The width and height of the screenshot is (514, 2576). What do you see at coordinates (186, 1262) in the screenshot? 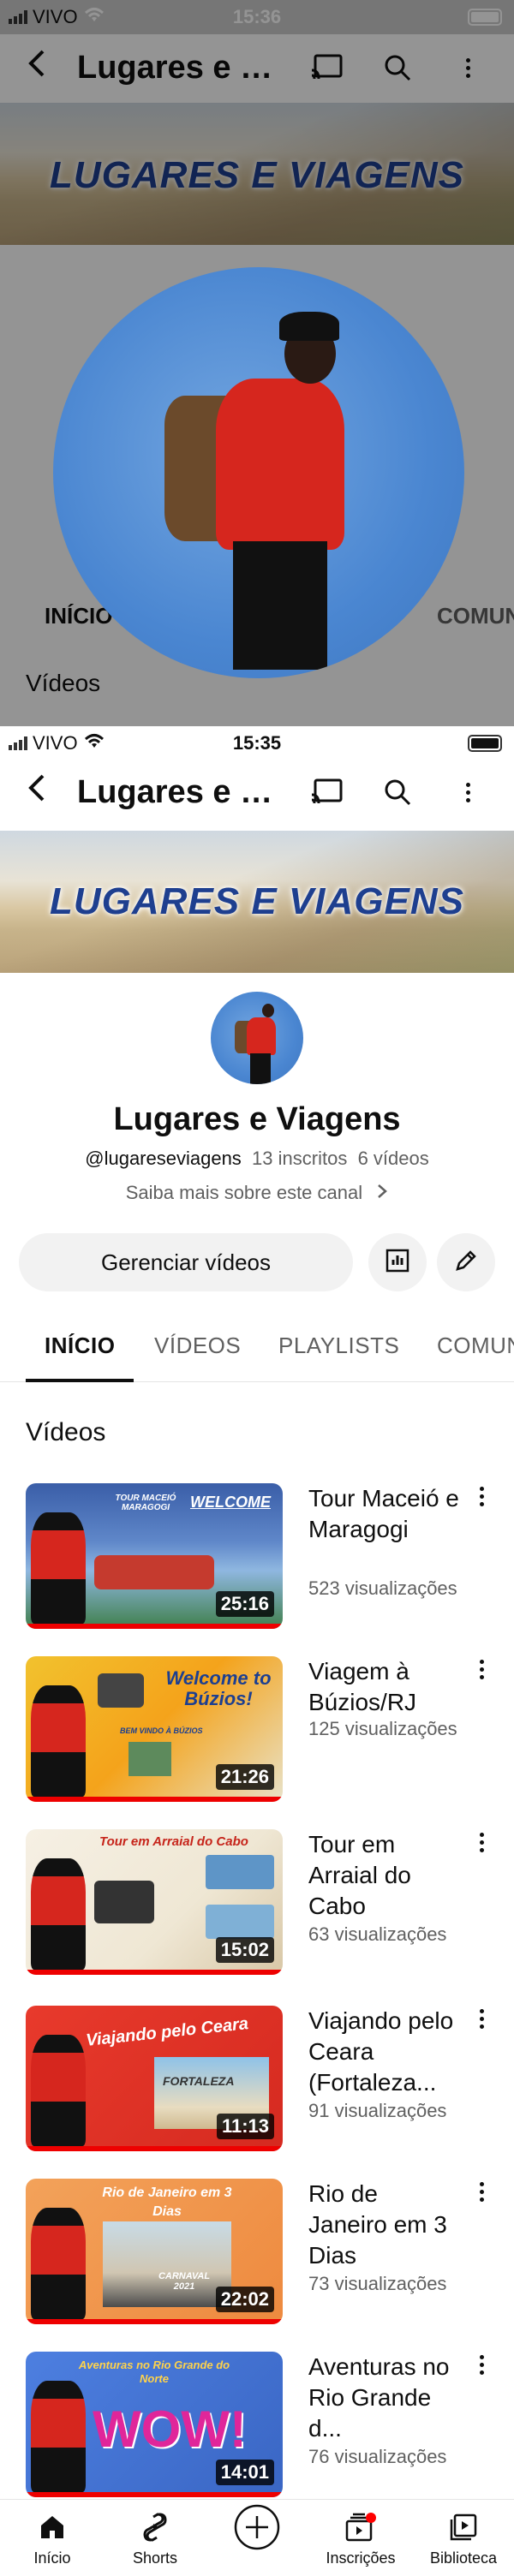
I see `manage-videos-button: Gerenciar vídeos` at bounding box center [186, 1262].